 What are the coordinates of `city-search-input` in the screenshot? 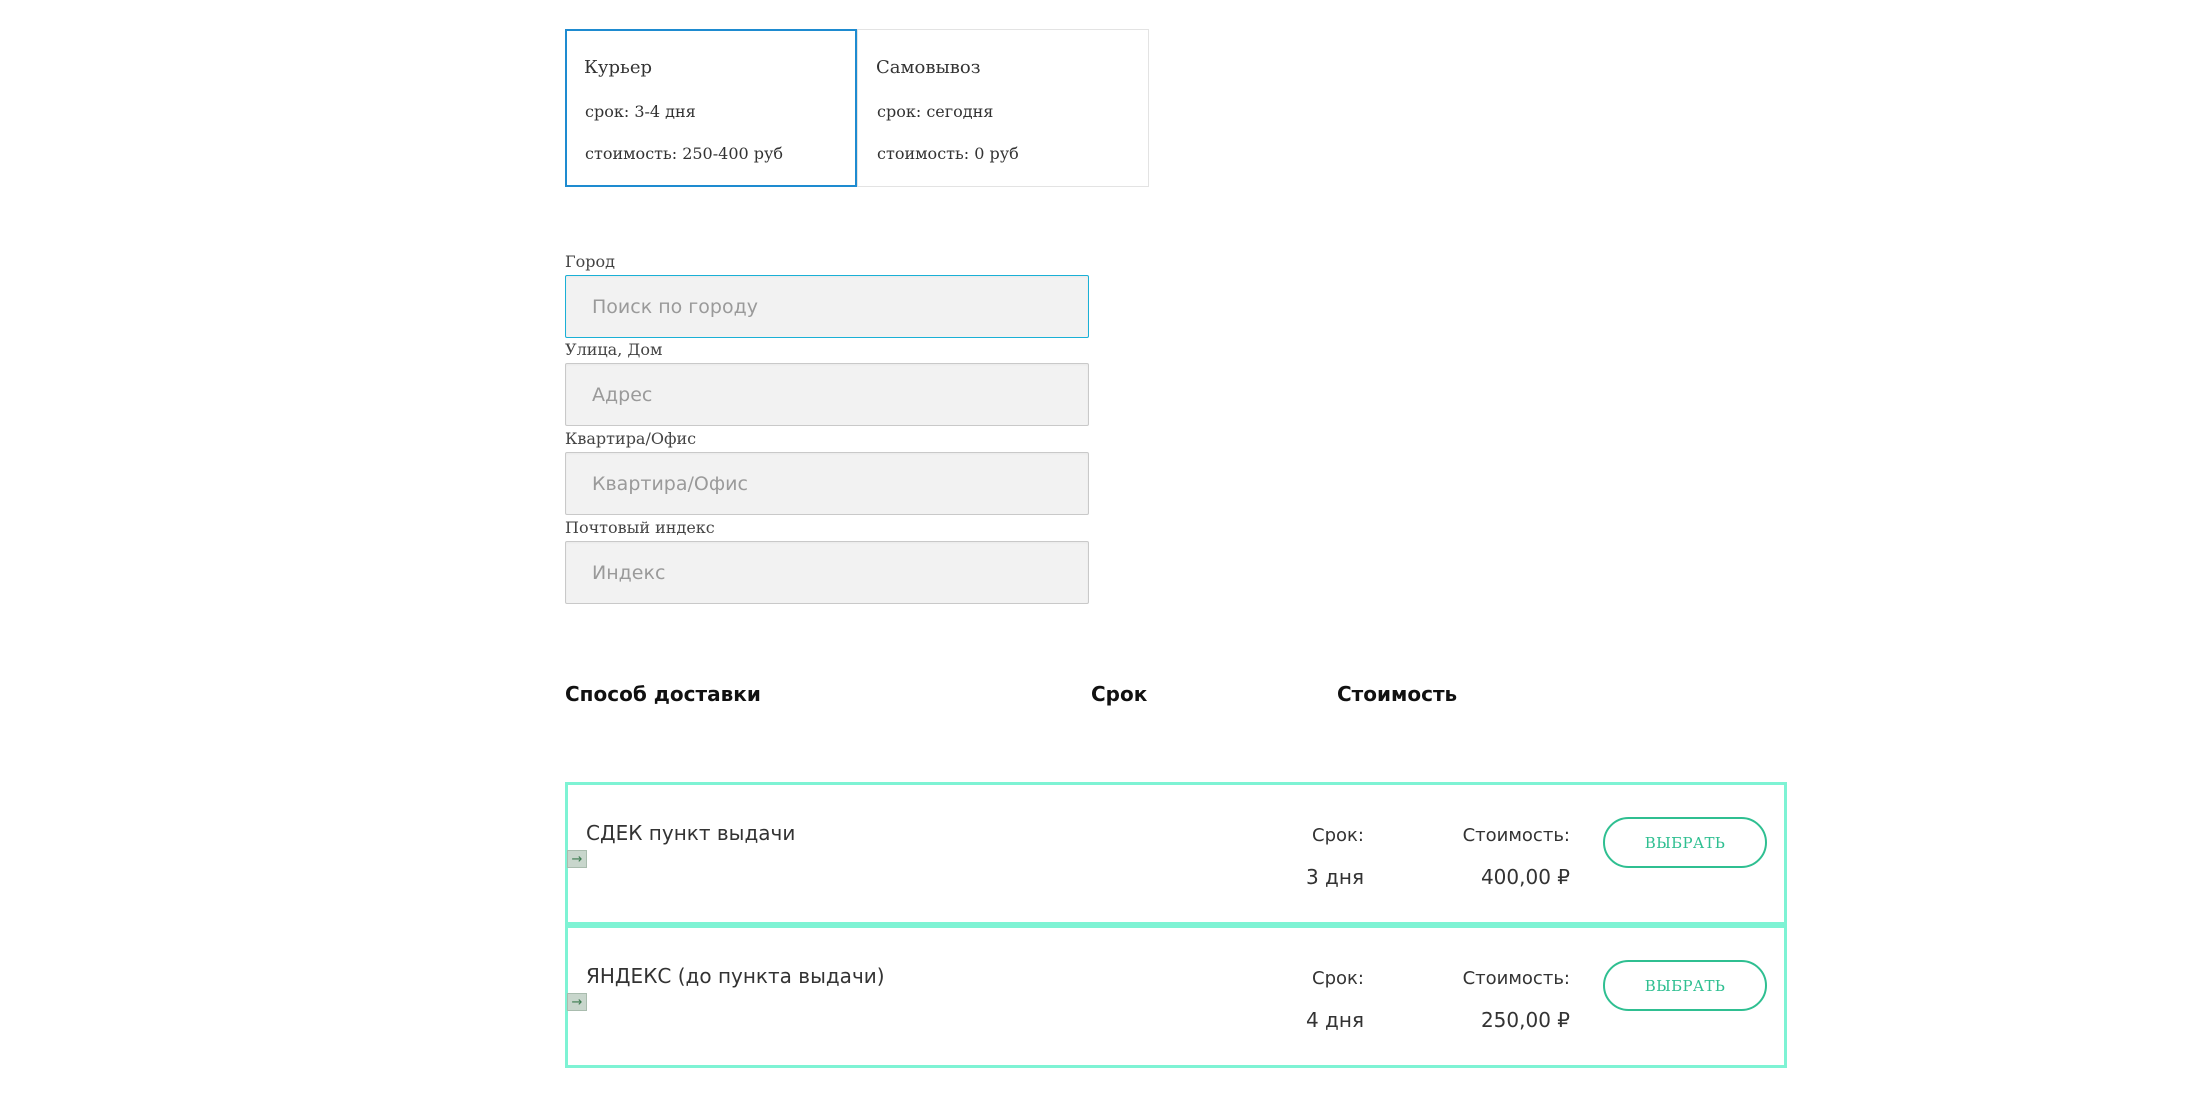 It's located at (827, 306).